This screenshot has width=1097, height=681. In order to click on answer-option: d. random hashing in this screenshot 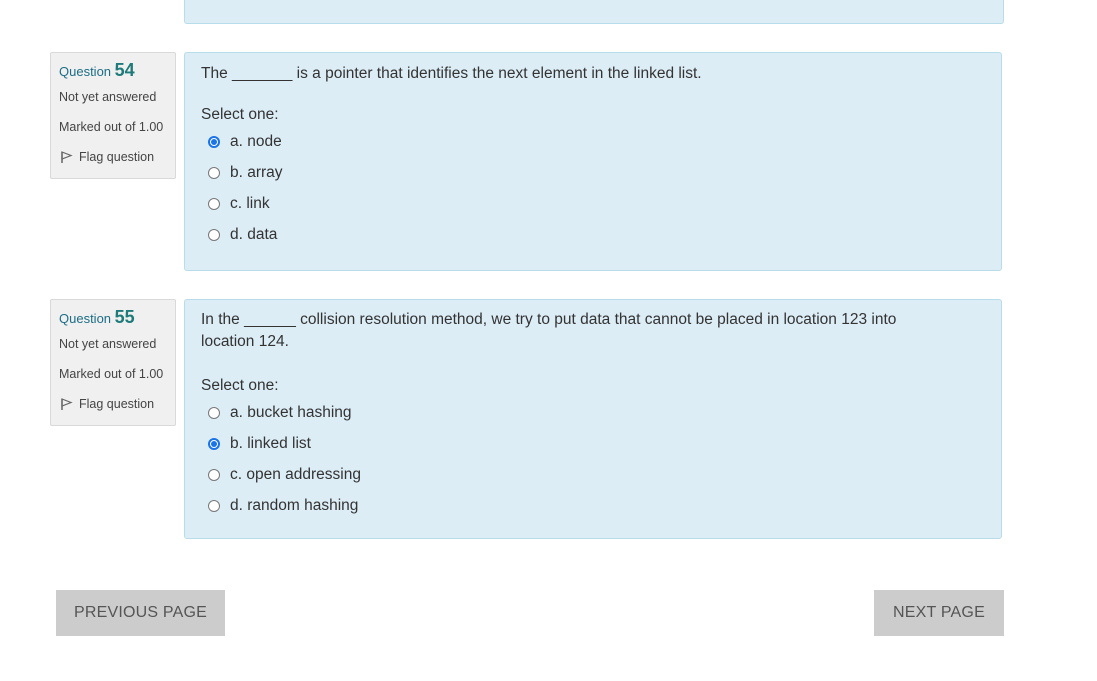, I will do `click(593, 505)`.